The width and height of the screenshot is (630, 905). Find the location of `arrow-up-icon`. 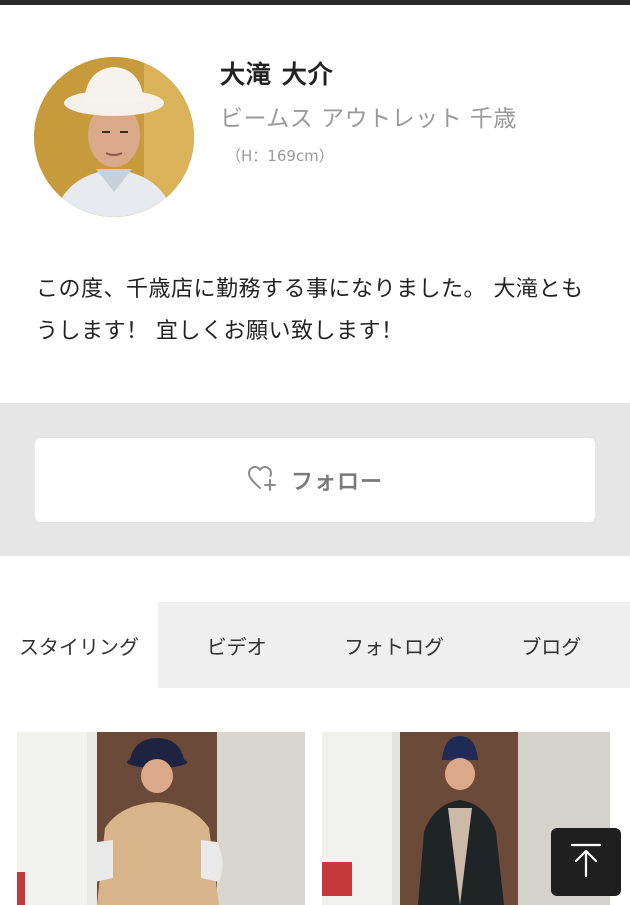

arrow-up-icon is located at coordinates (586, 862).